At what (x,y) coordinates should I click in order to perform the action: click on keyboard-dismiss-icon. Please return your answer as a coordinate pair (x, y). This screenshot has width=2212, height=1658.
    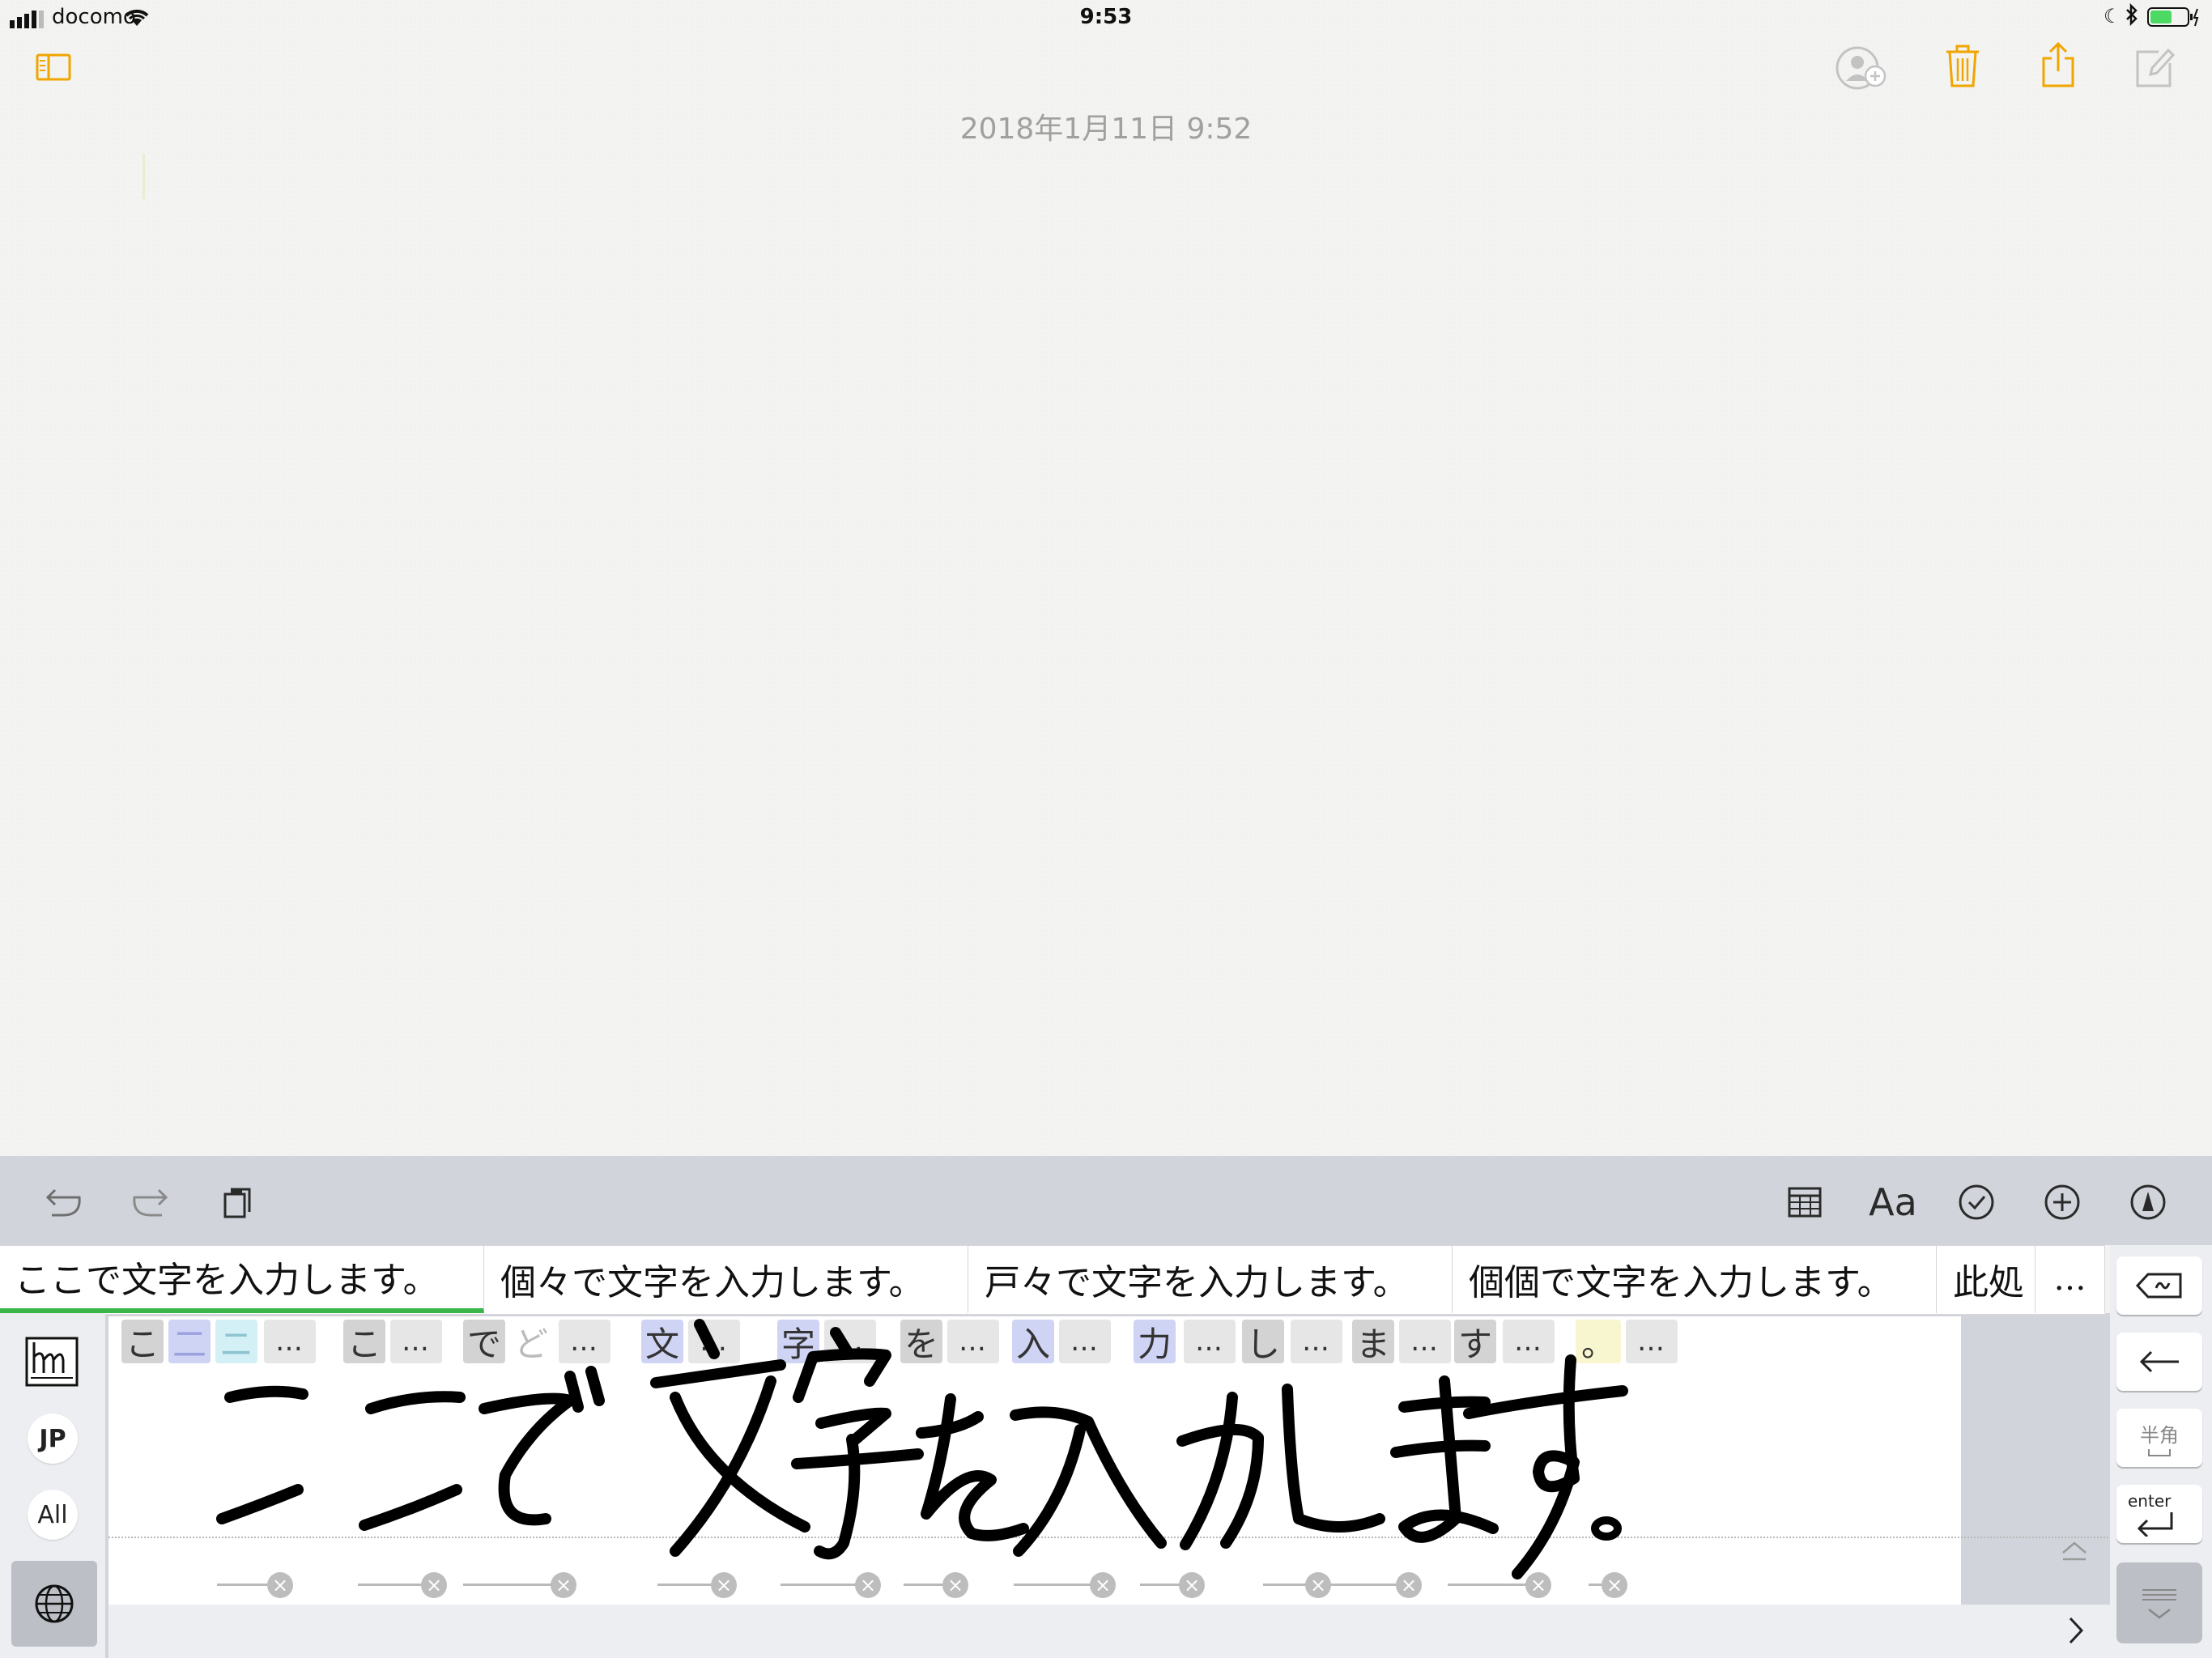
    Looking at the image, I should click on (2159, 1604).